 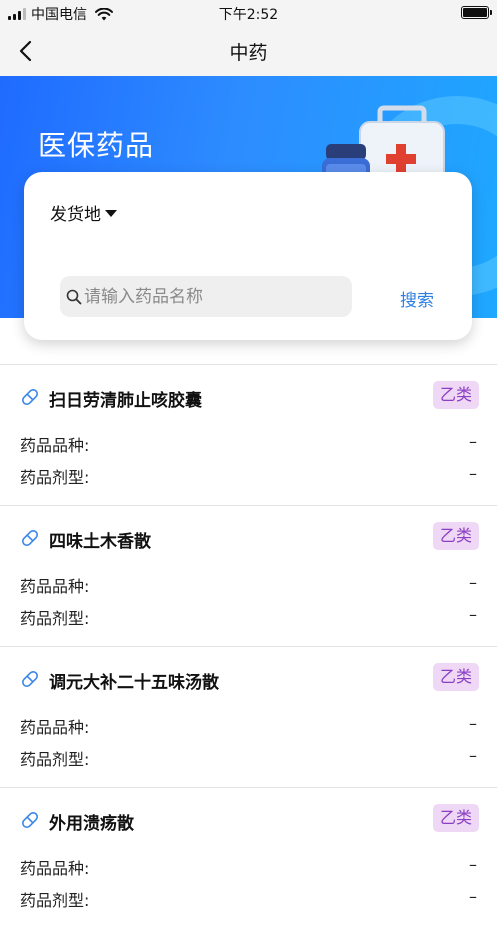 I want to click on status-bar: 中国电信 下午2:52, so click(x=248, y=13).